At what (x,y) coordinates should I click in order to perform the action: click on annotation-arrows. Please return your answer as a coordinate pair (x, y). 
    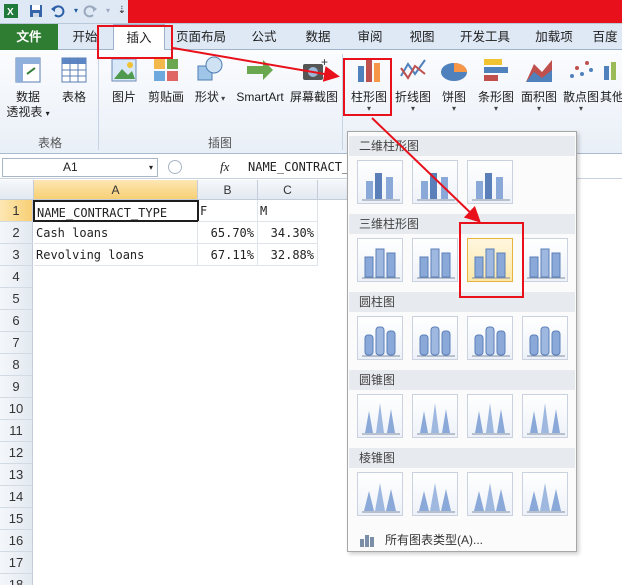
    Looking at the image, I should click on (326, 135).